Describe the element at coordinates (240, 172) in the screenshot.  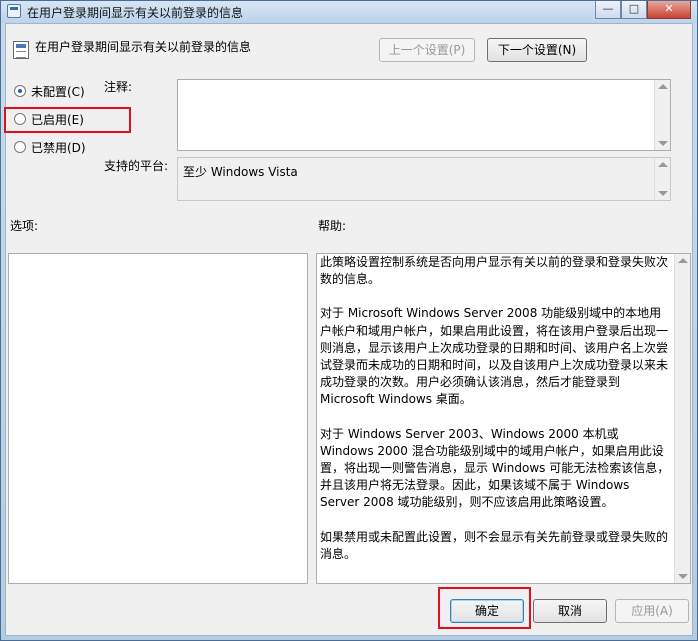
I see `platform-value: 至少 Windows Vista` at that location.